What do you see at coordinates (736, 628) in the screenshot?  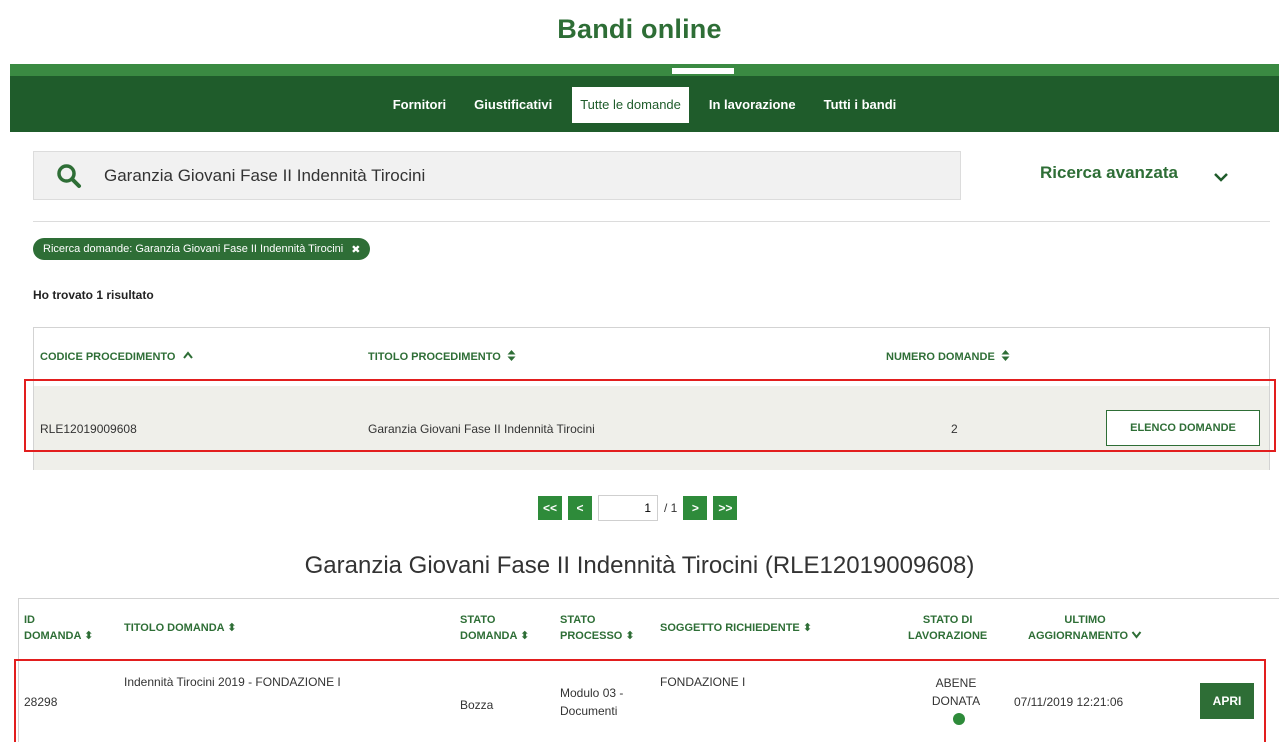 I see `col-header-soggetto: SOGGETTO RICHIEDENTE ⬍` at bounding box center [736, 628].